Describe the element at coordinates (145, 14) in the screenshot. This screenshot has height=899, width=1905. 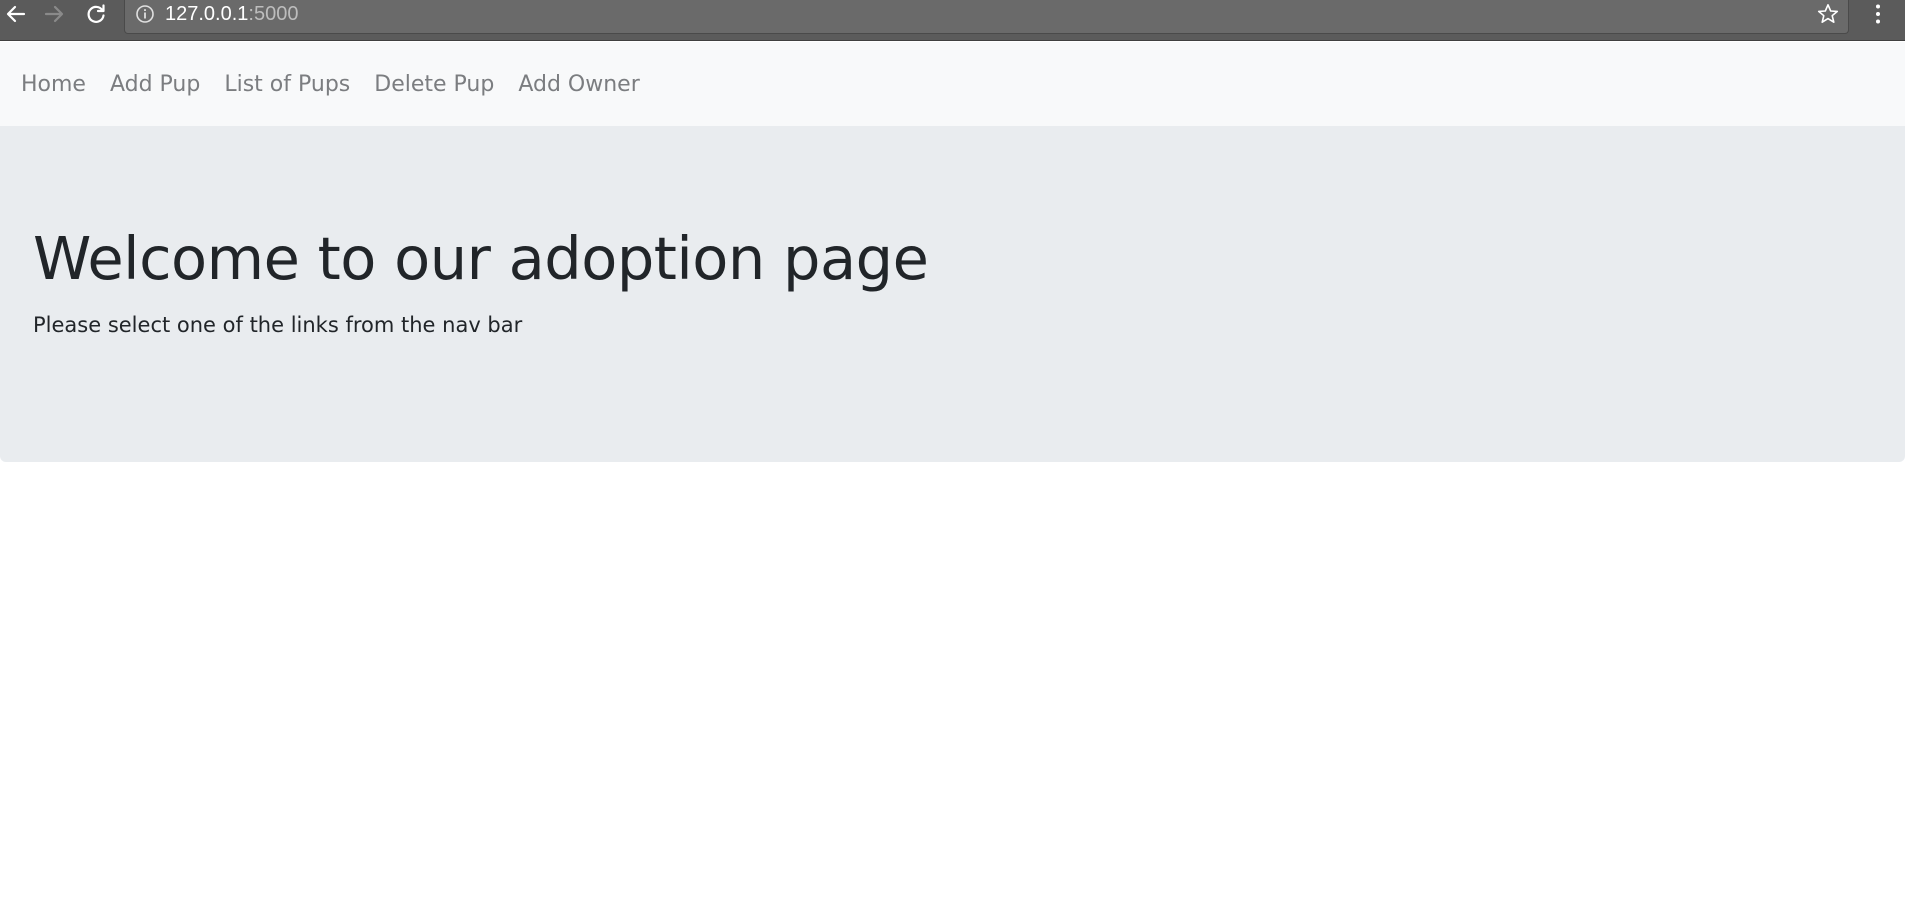
I see `info-icon` at that location.